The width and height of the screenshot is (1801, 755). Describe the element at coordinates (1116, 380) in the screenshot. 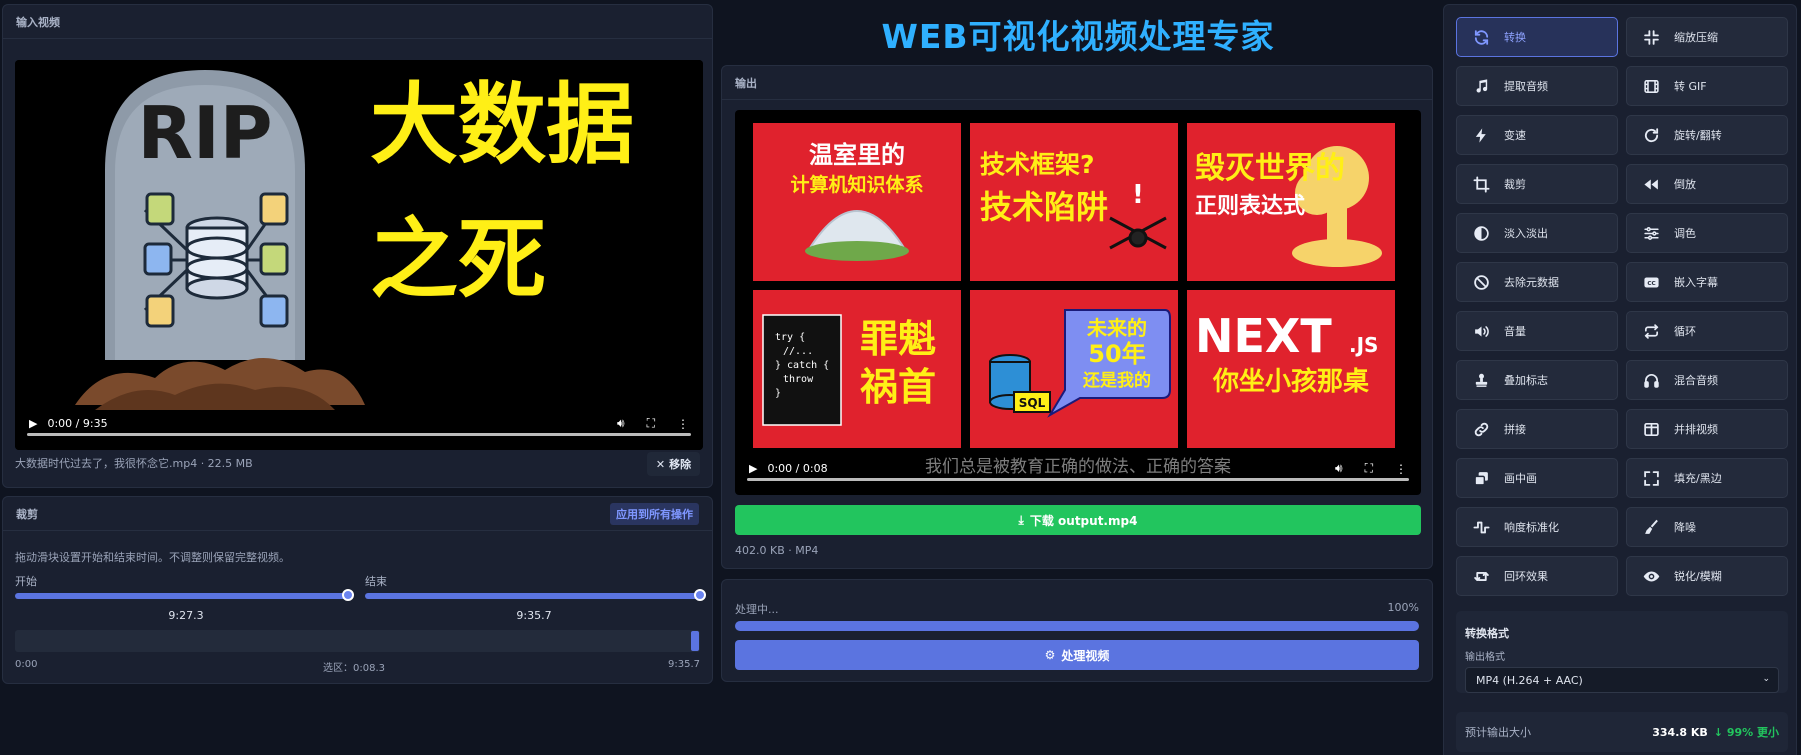

I see `tile-5-line-3: 还是我的` at that location.